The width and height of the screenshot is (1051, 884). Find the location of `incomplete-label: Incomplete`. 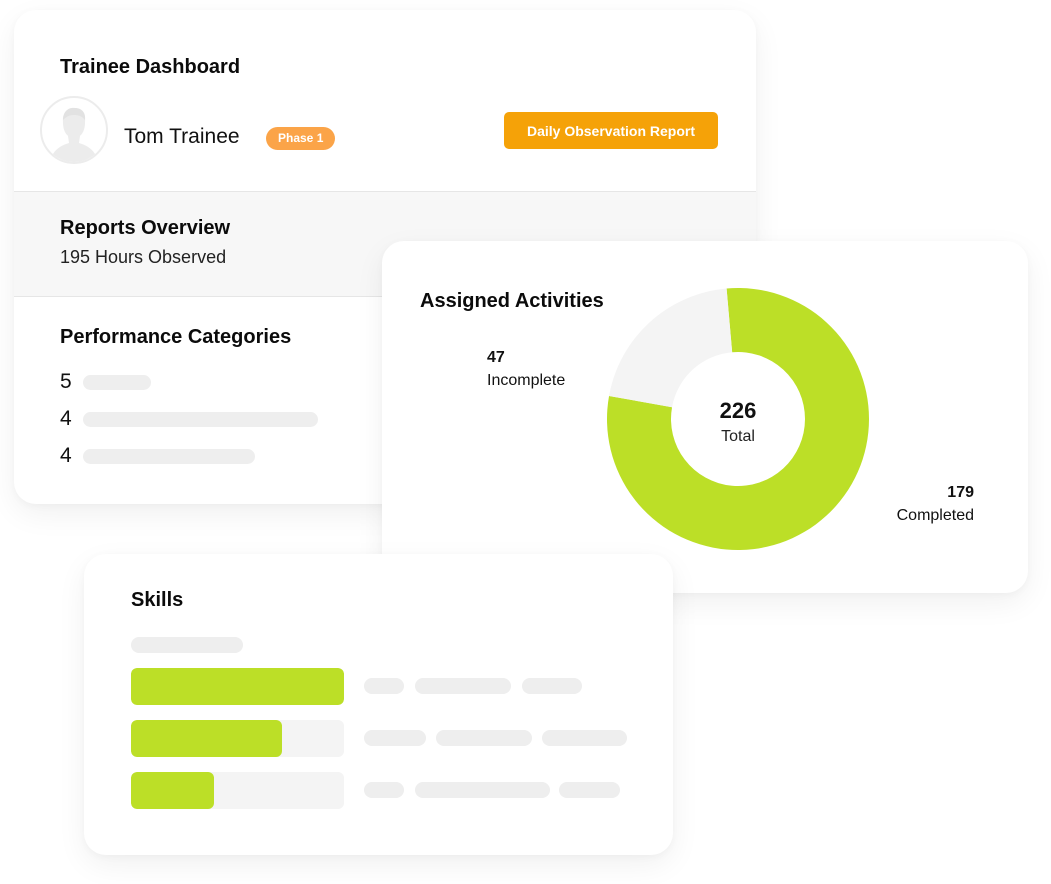

incomplete-label: Incomplete is located at coordinates (526, 380).